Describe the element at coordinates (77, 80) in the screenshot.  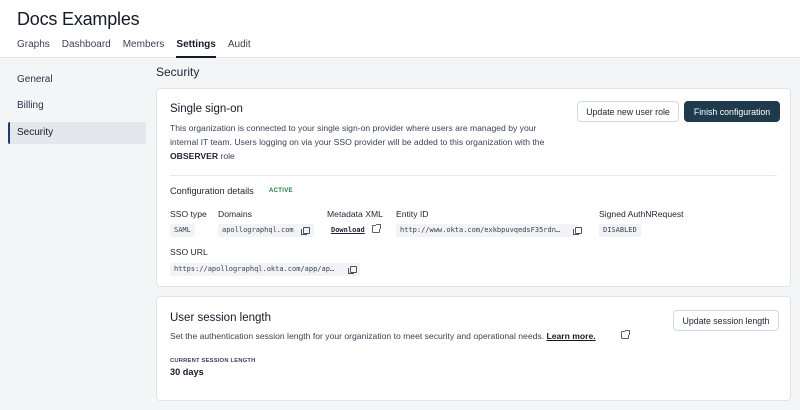
I see `sidebar-item-general: General` at that location.